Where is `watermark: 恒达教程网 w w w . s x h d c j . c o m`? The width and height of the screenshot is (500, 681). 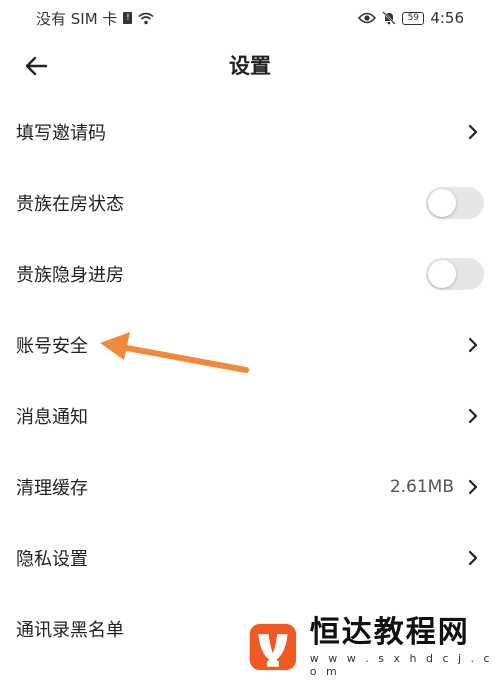
watermark: 恒达教程网 w w w . s x h d c j . c o m is located at coordinates (373, 647).